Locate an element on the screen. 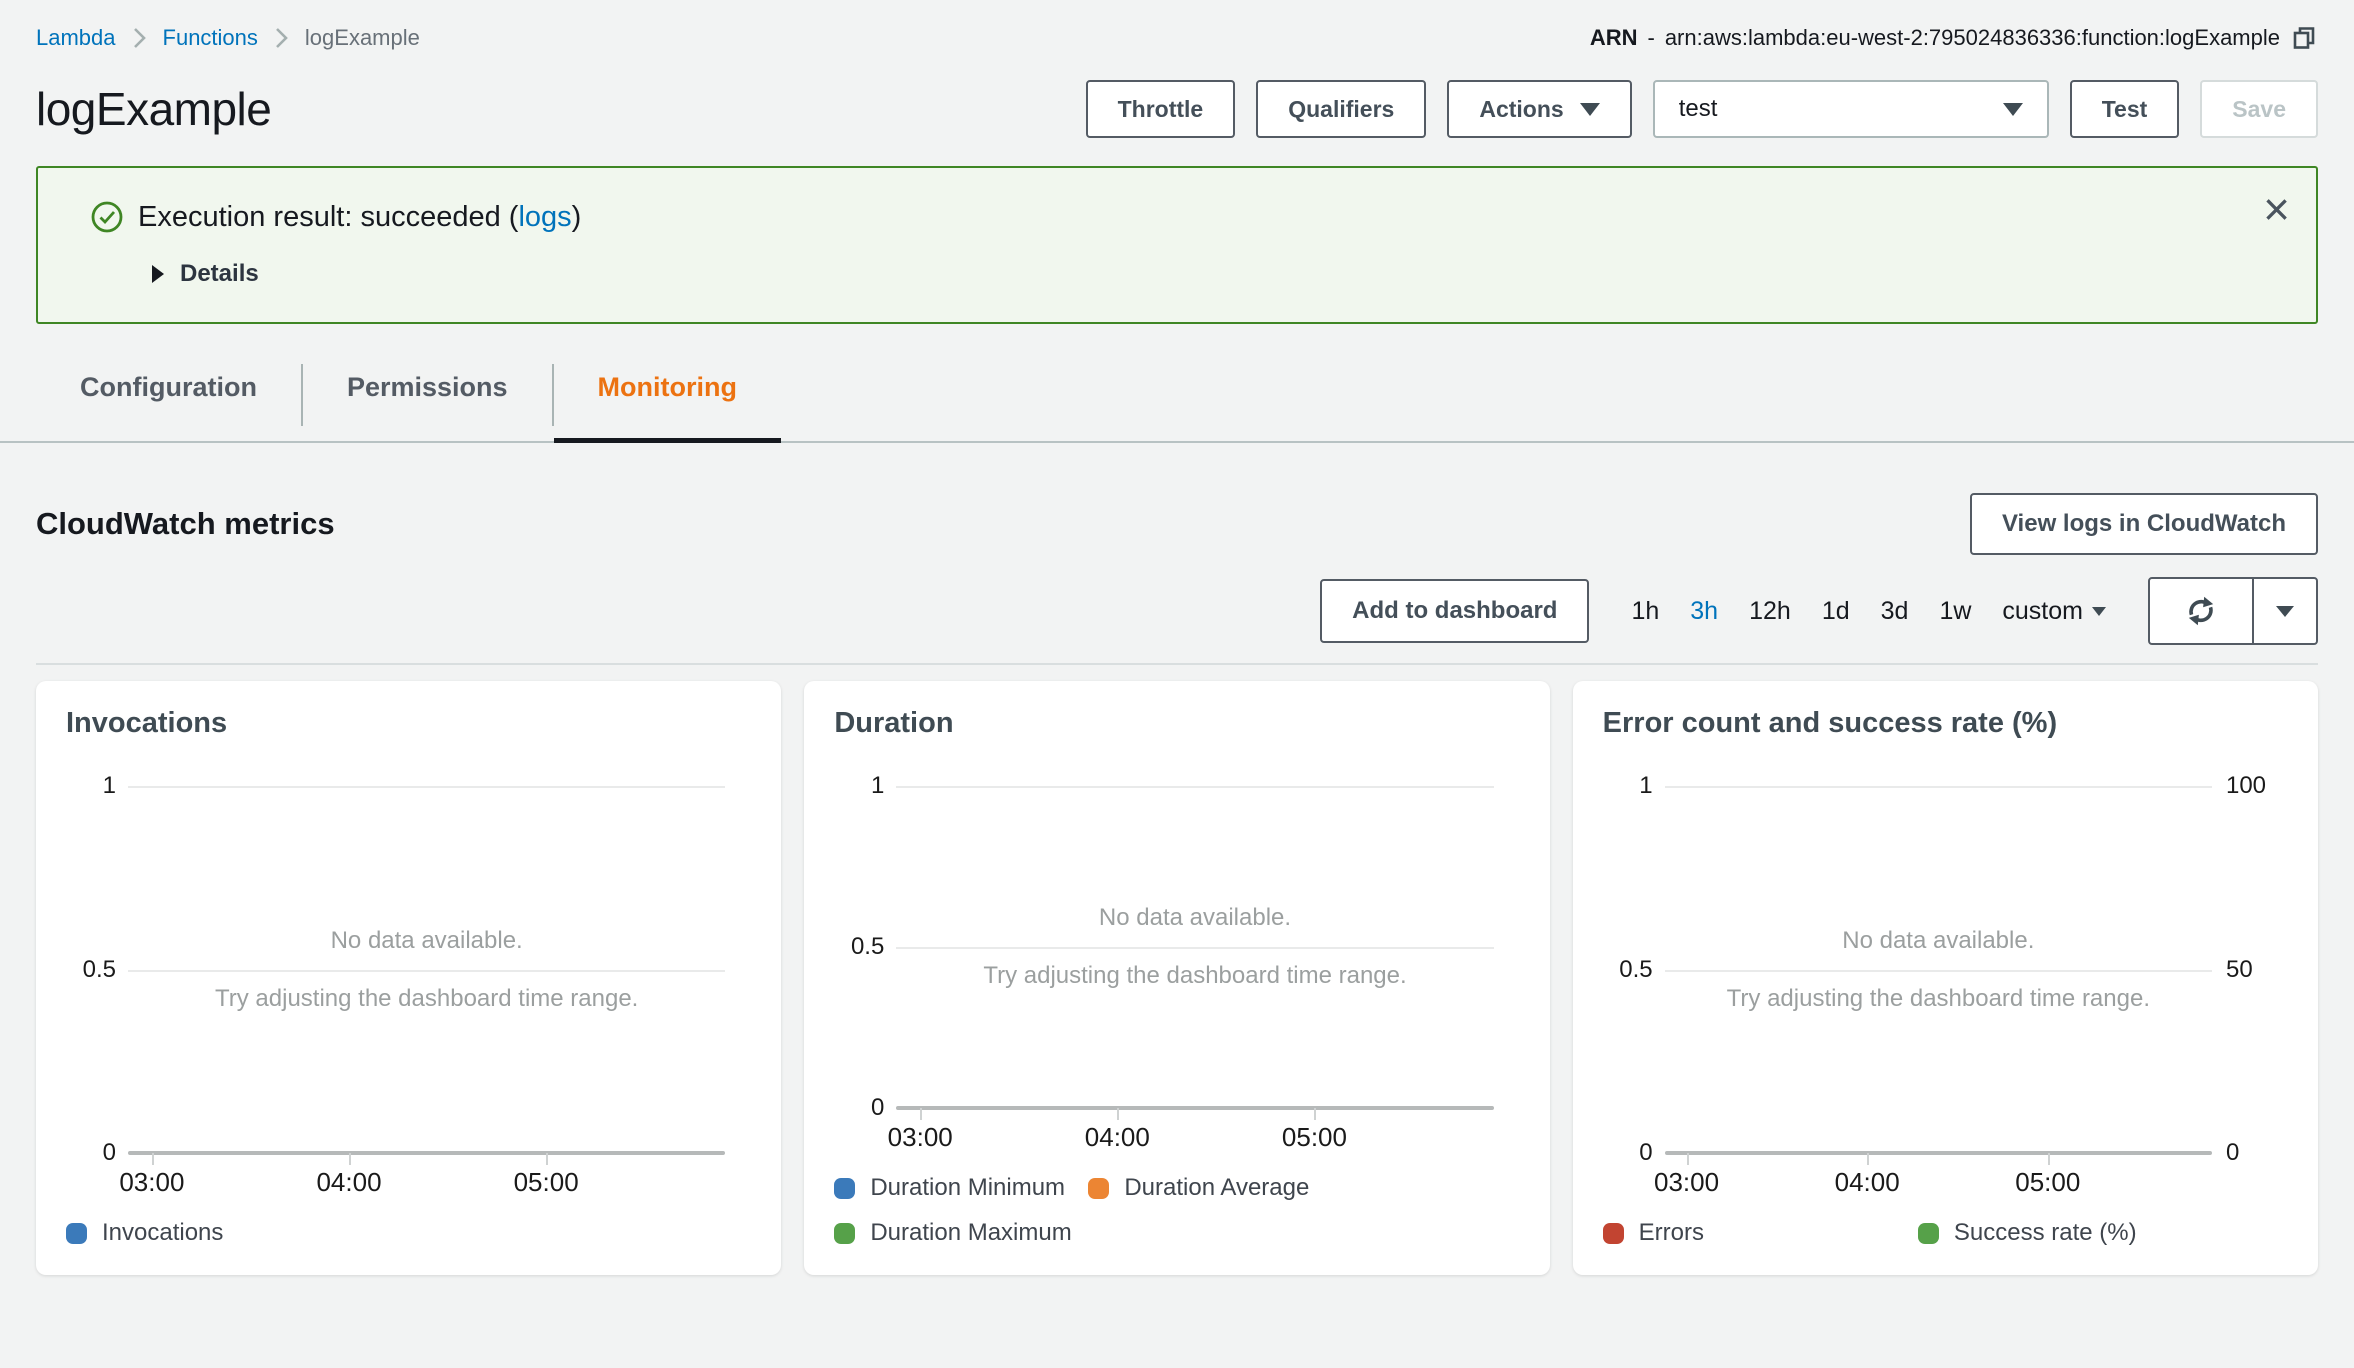 This screenshot has height=1368, width=2354. test-button: Test is located at coordinates (2124, 109).